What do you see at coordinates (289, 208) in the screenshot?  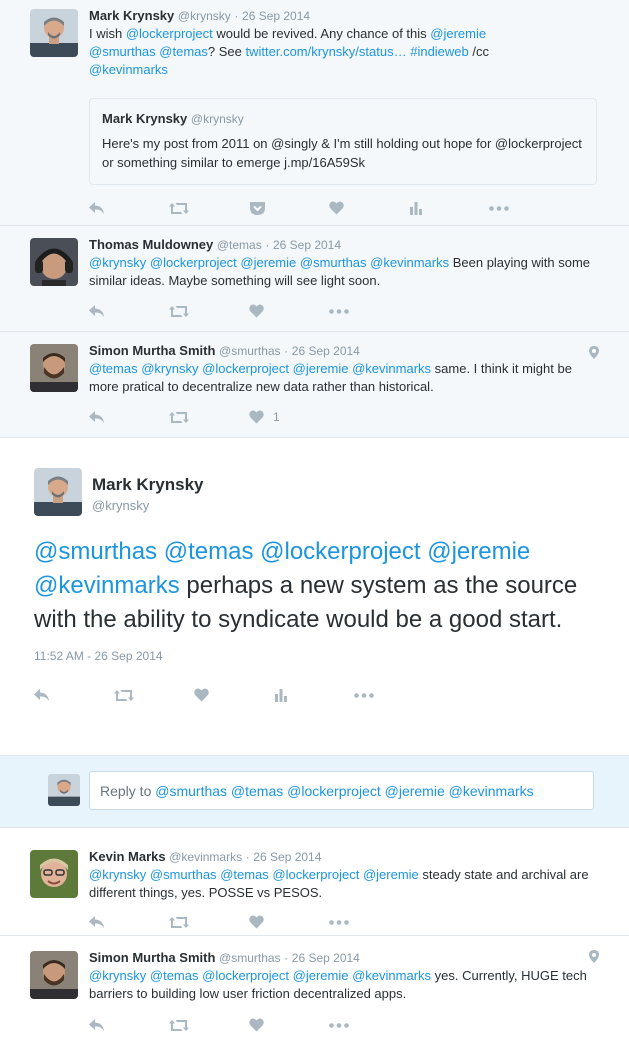 I see `pocket-button` at bounding box center [289, 208].